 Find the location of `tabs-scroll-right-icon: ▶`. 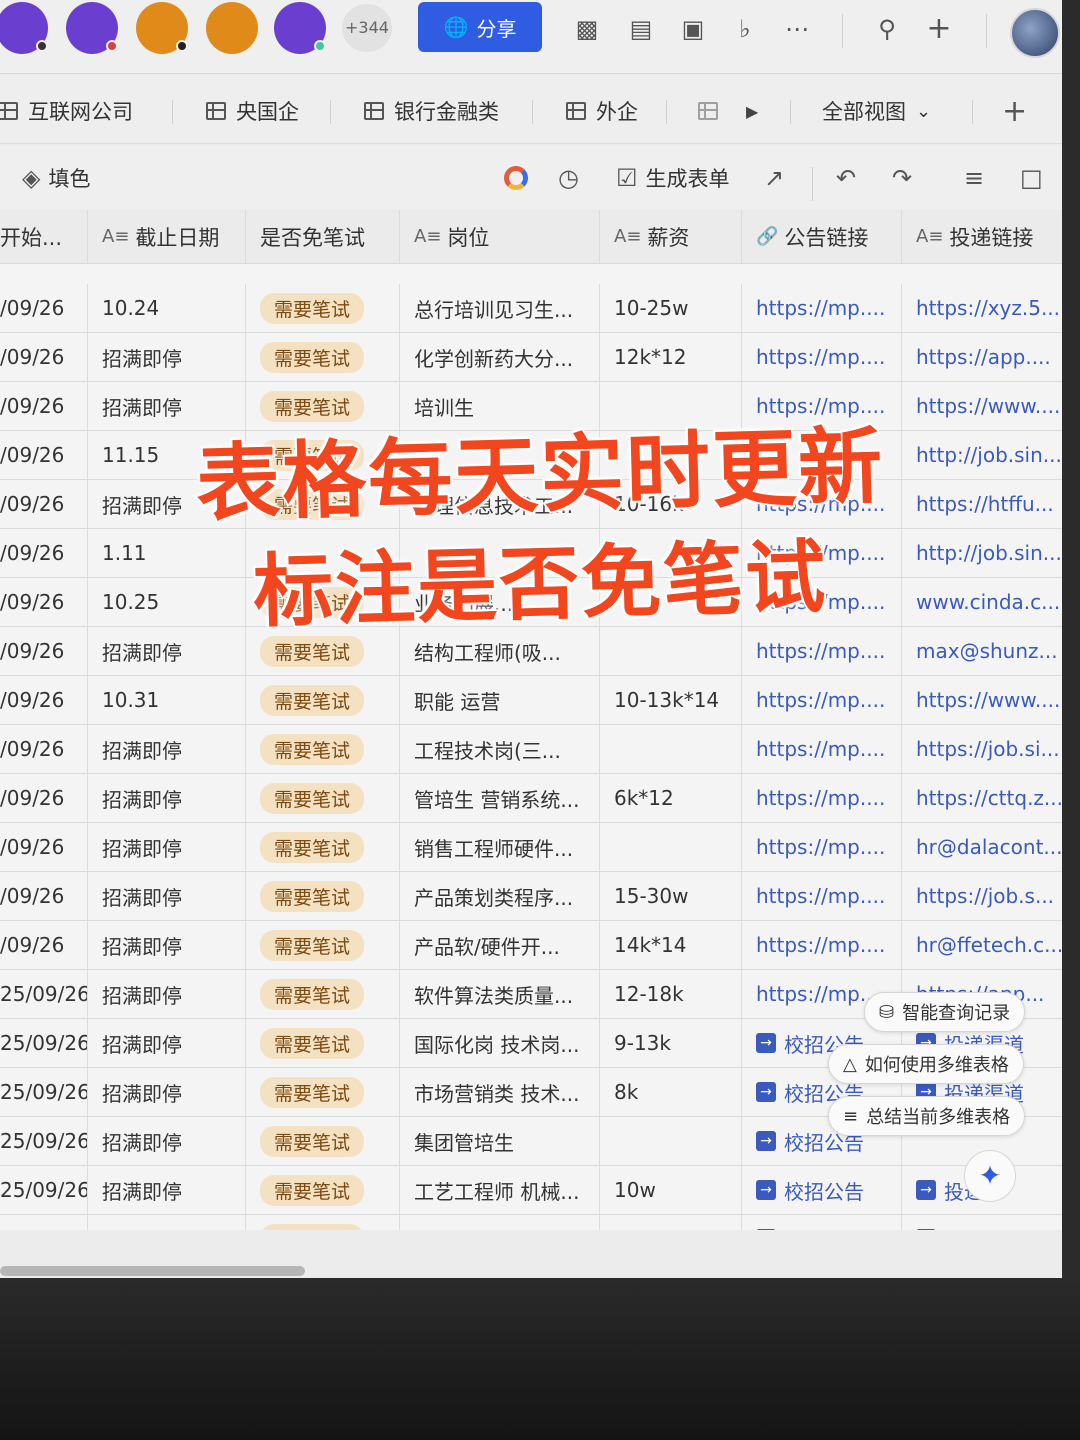

tabs-scroll-right-icon: ▶ is located at coordinates (752, 111).